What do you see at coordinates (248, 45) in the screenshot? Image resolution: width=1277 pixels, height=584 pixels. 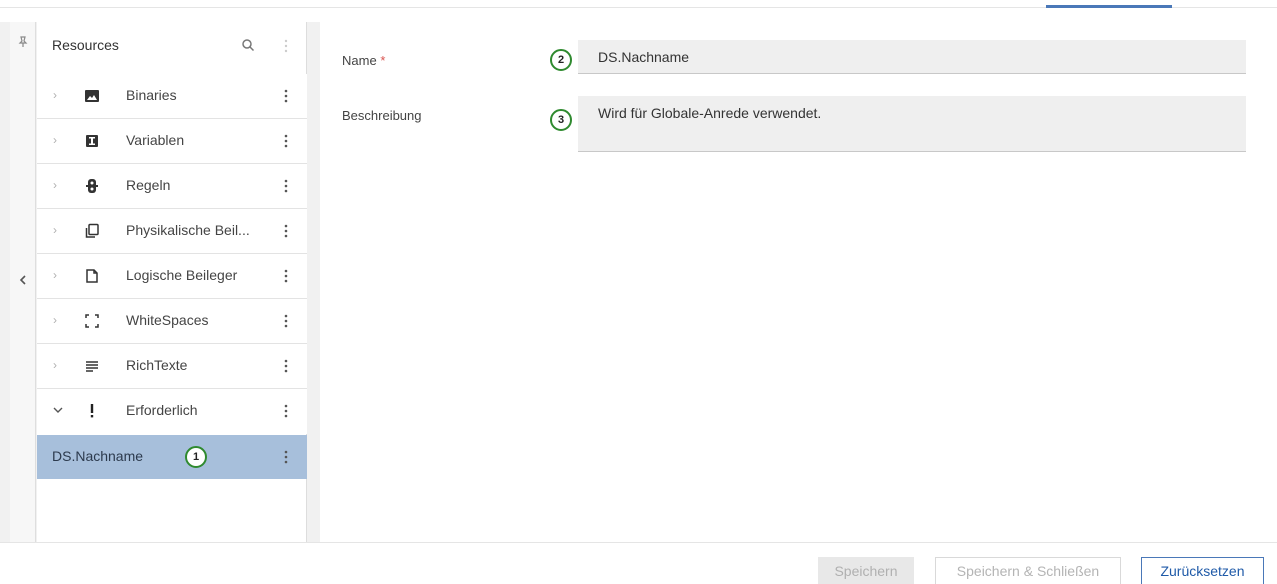 I see `search-icon` at bounding box center [248, 45].